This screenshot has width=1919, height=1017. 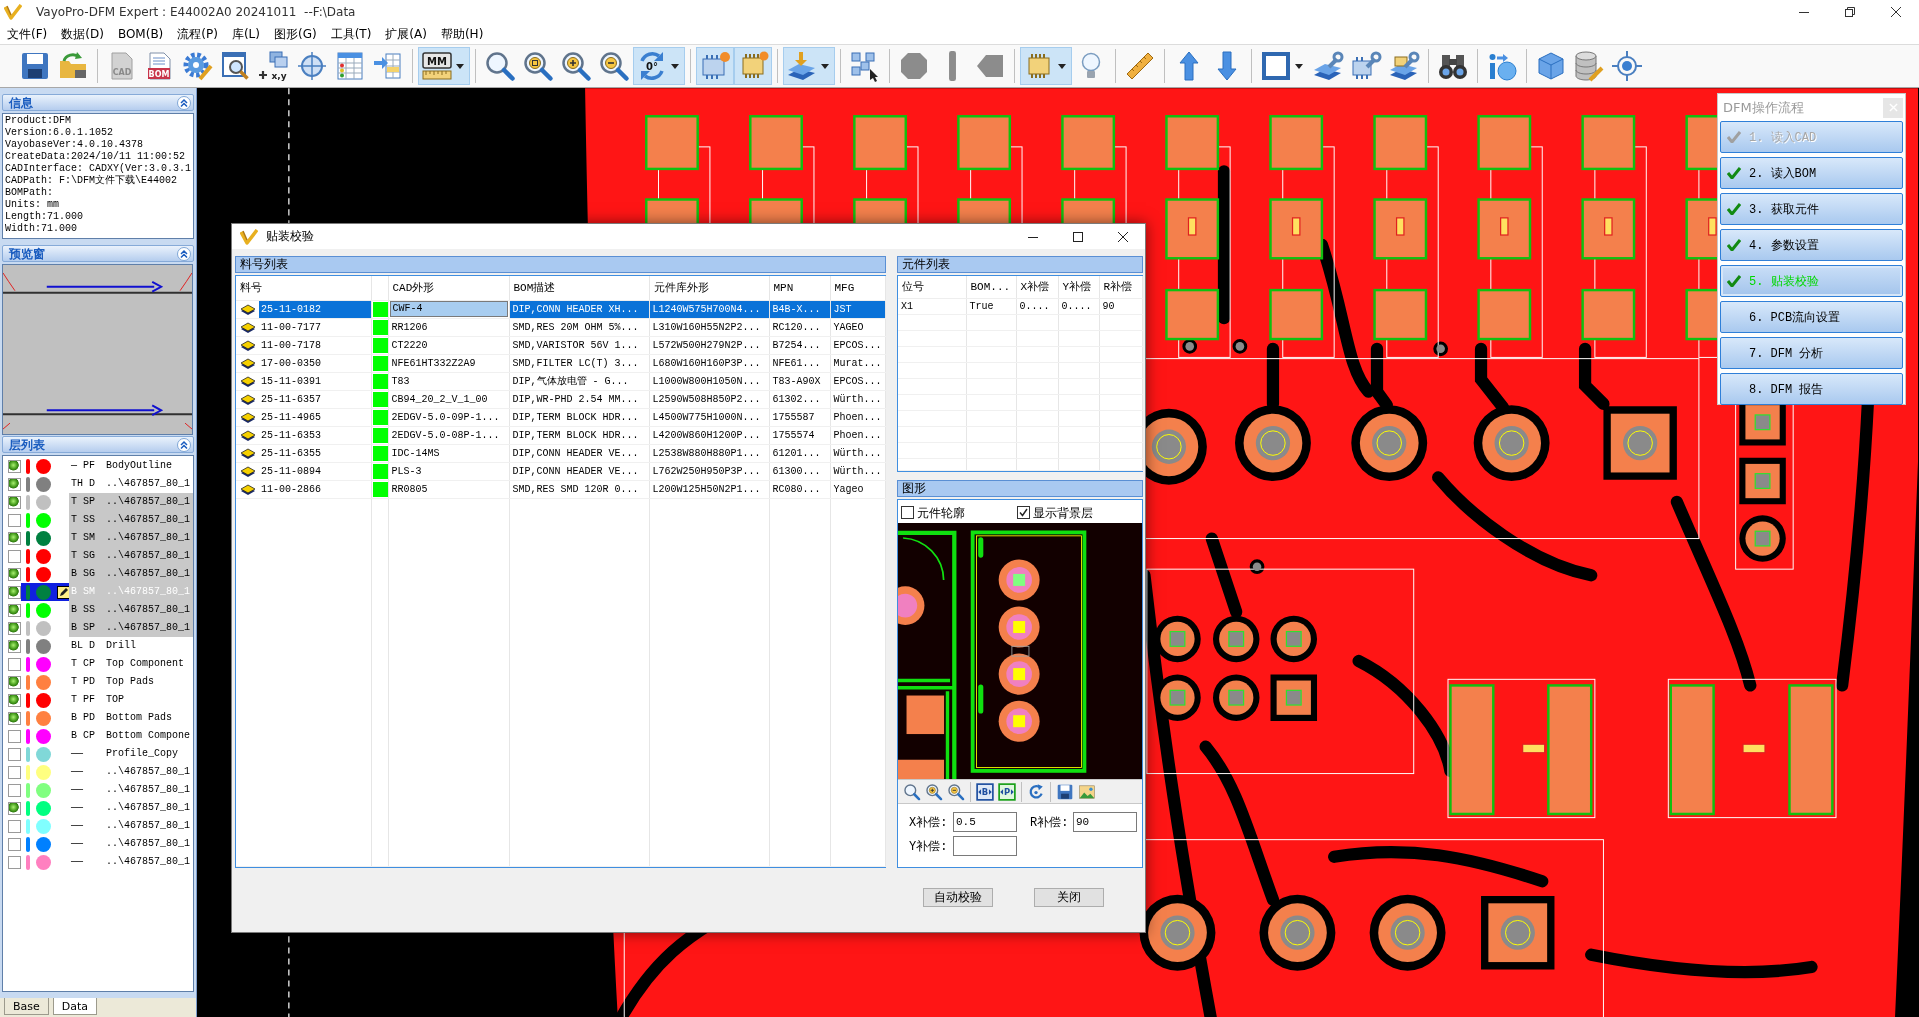 What do you see at coordinates (659, 66) in the screenshot?
I see `rotate-button: 0°` at bounding box center [659, 66].